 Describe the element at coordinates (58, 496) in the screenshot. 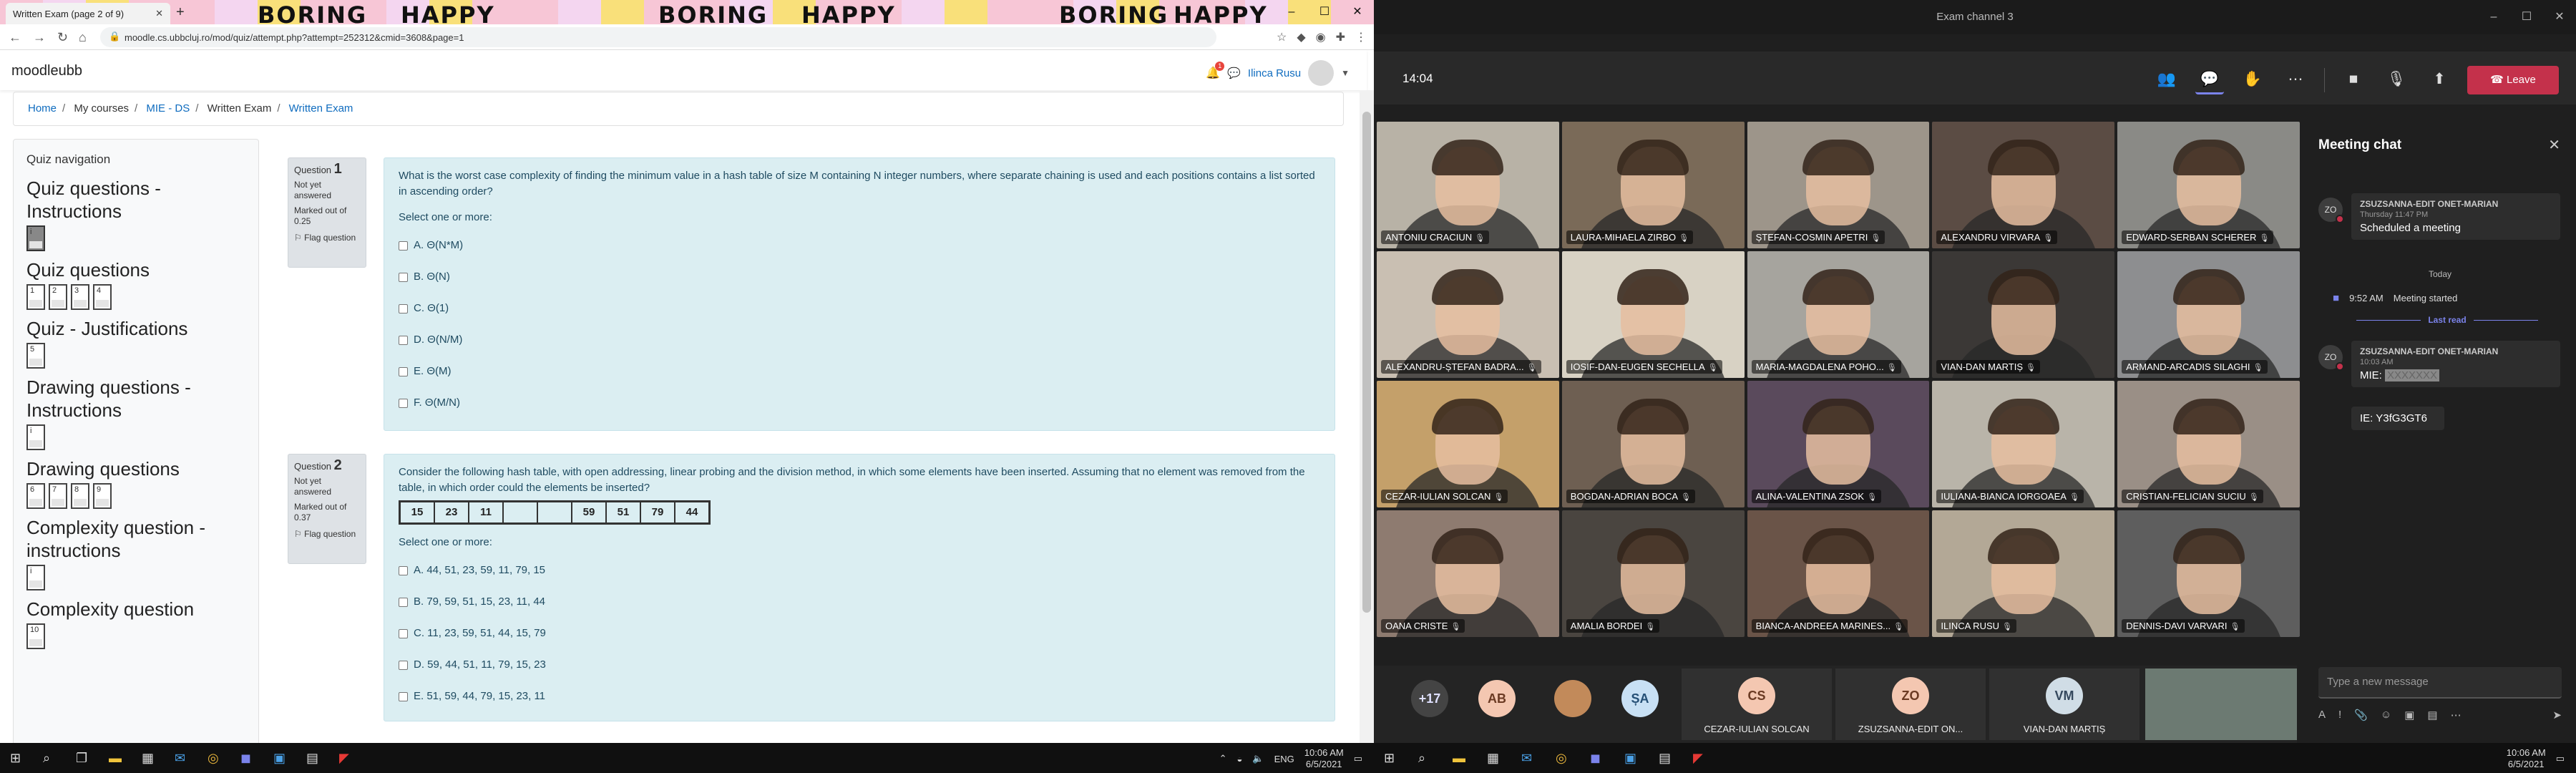

I see `quiz-nav-button: 7` at that location.